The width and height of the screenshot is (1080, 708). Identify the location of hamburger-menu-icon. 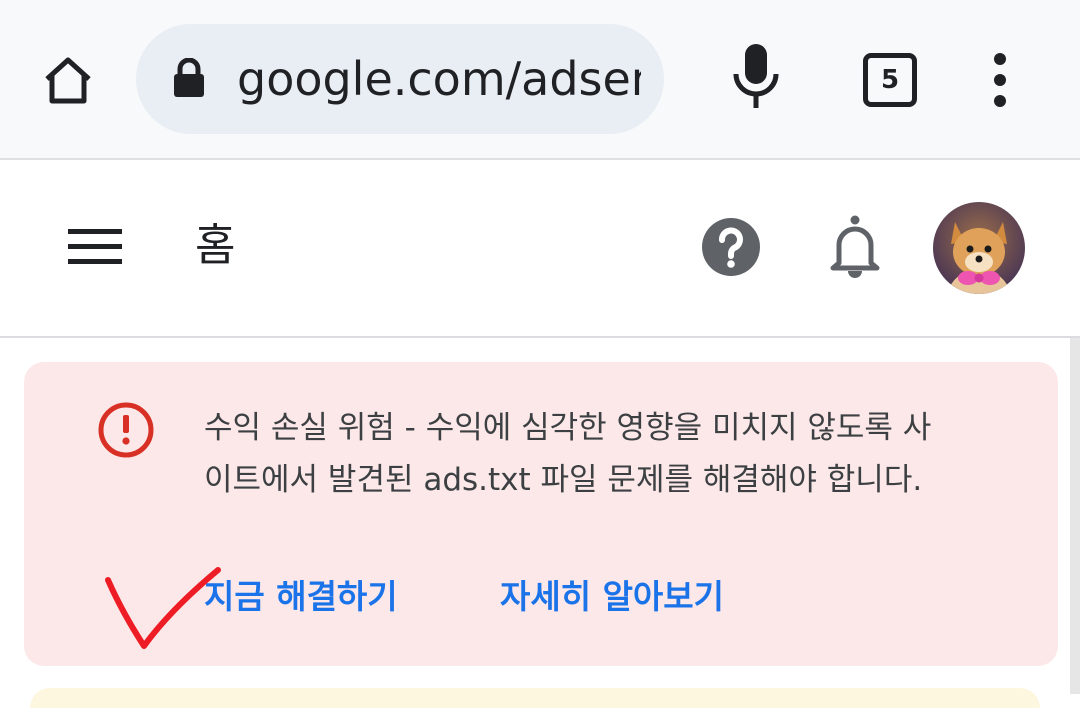
(95, 246).